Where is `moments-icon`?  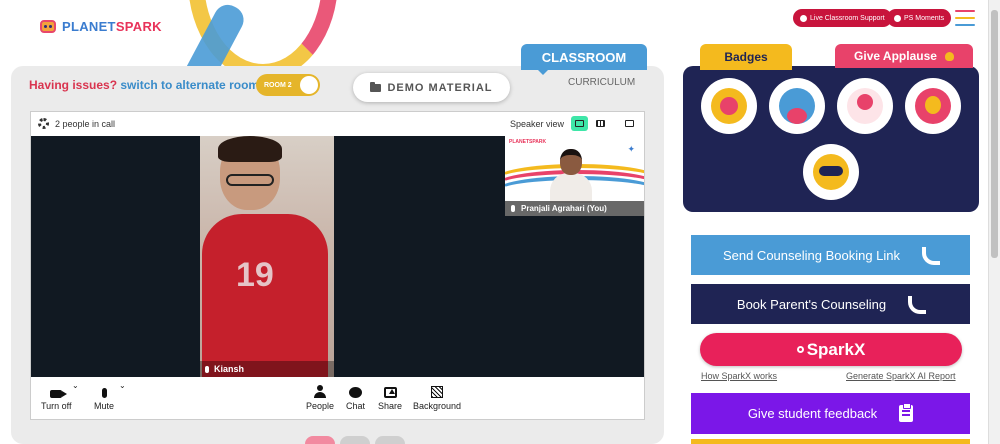 moments-icon is located at coordinates (897, 18).